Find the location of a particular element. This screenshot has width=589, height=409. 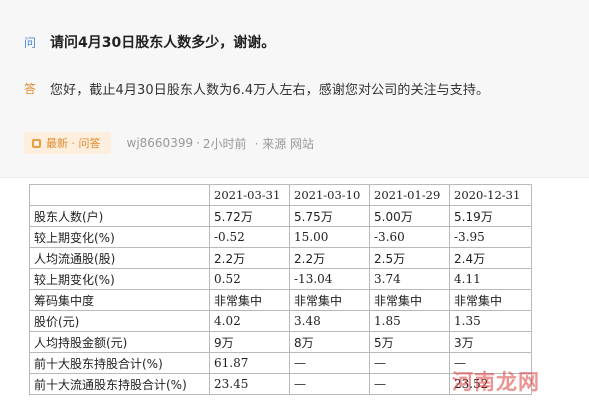

table-header-cell is located at coordinates (119, 195).